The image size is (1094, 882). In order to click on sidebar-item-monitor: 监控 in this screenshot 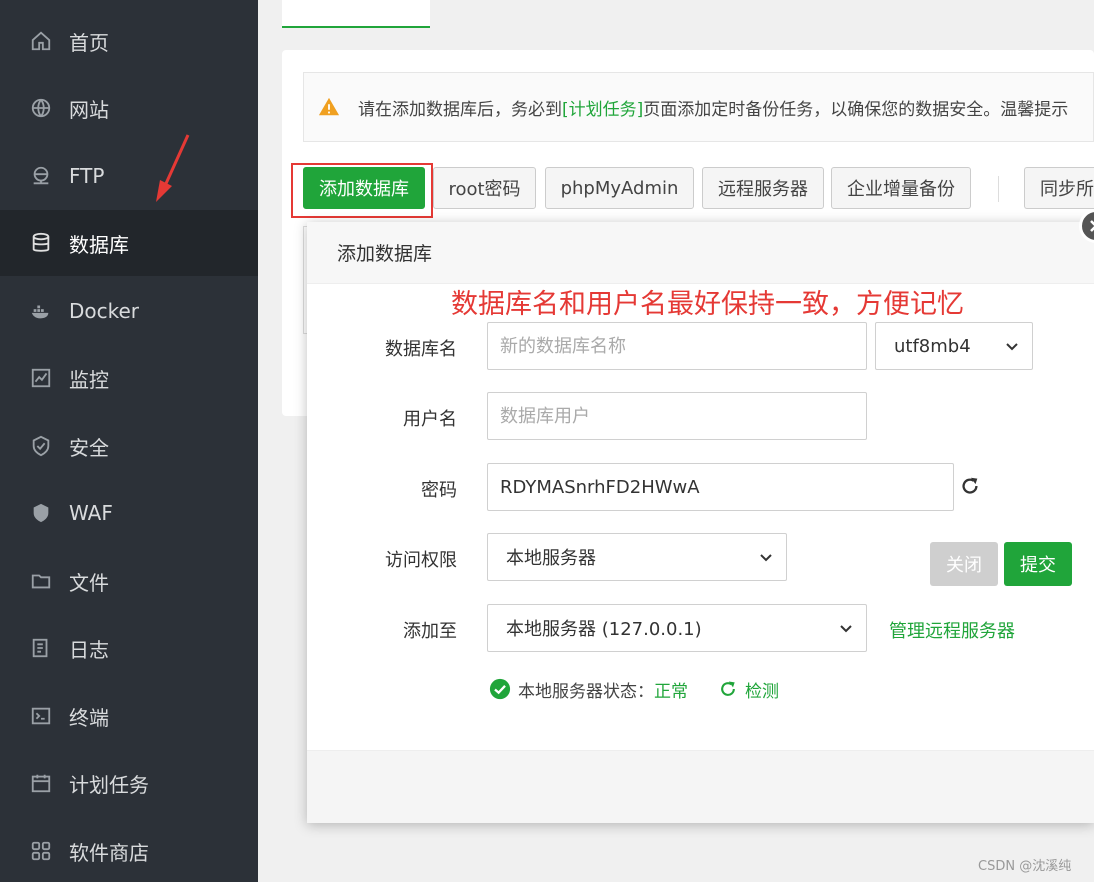, I will do `click(129, 378)`.